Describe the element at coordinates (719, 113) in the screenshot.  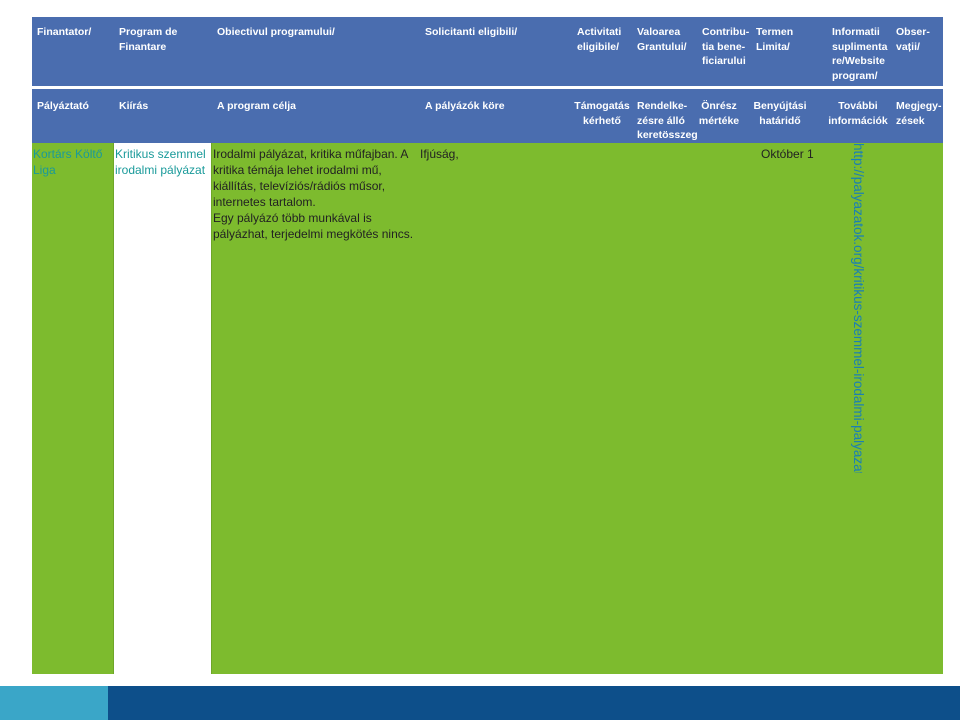
I see `header-hu-onresz: Önrész mértéke` at that location.